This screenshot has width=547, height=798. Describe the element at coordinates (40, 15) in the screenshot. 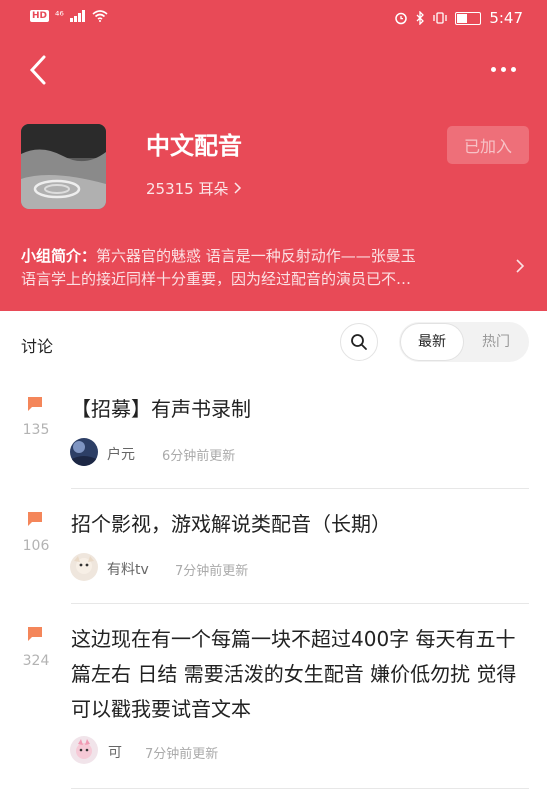

I see `hd-badge: HD` at that location.